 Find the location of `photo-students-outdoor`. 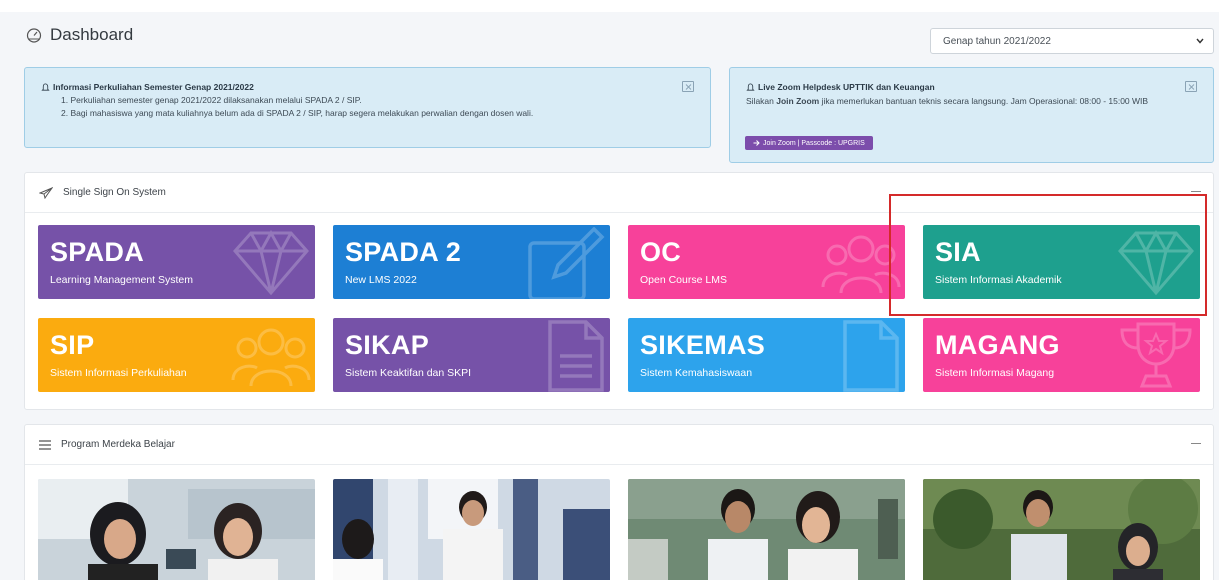

photo-students-outdoor is located at coordinates (1061, 529).